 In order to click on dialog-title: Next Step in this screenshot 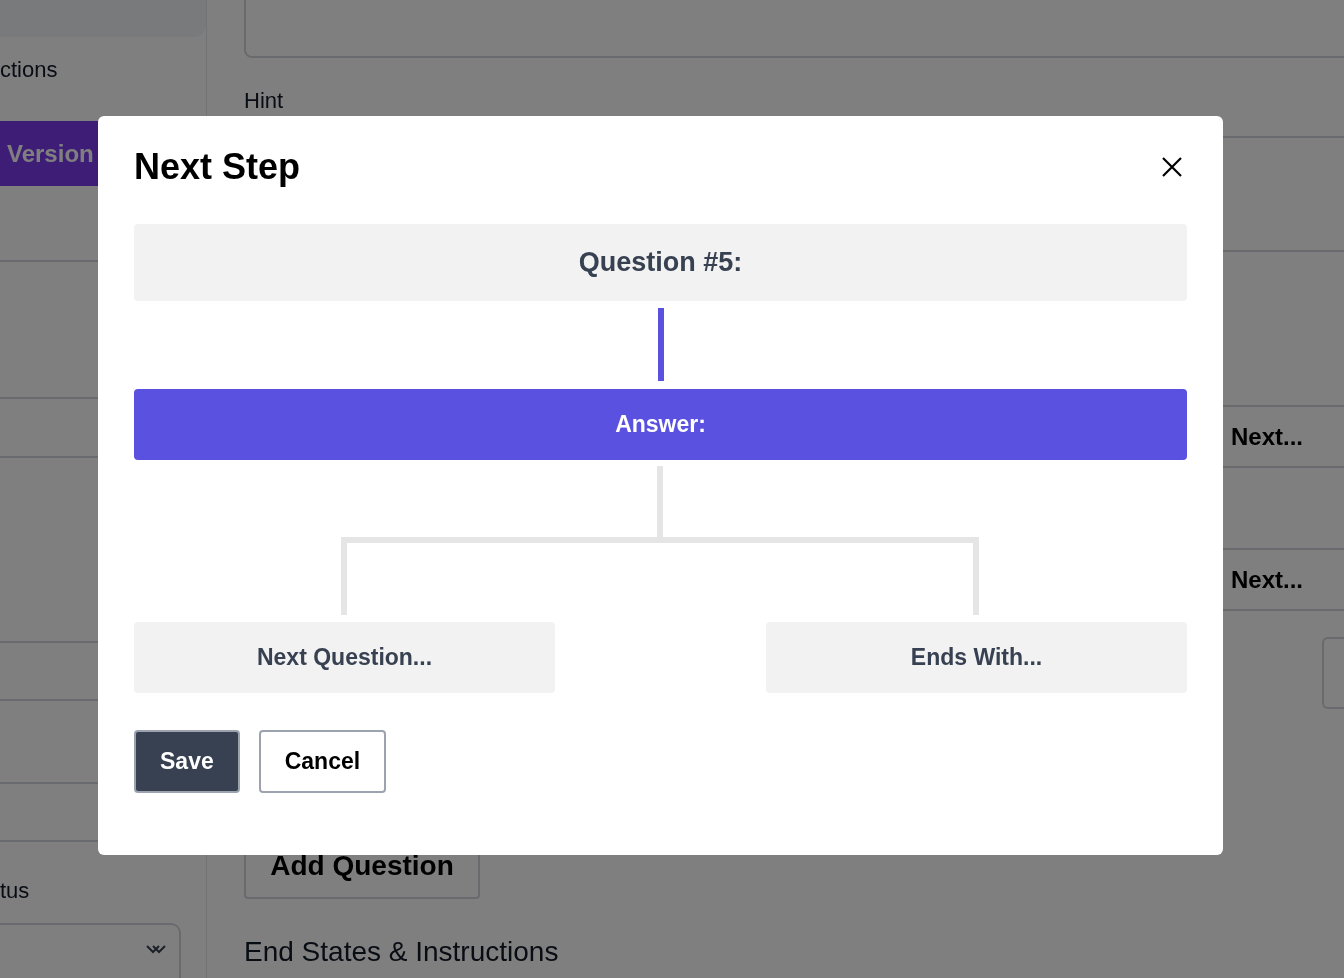, I will do `click(217, 167)`.